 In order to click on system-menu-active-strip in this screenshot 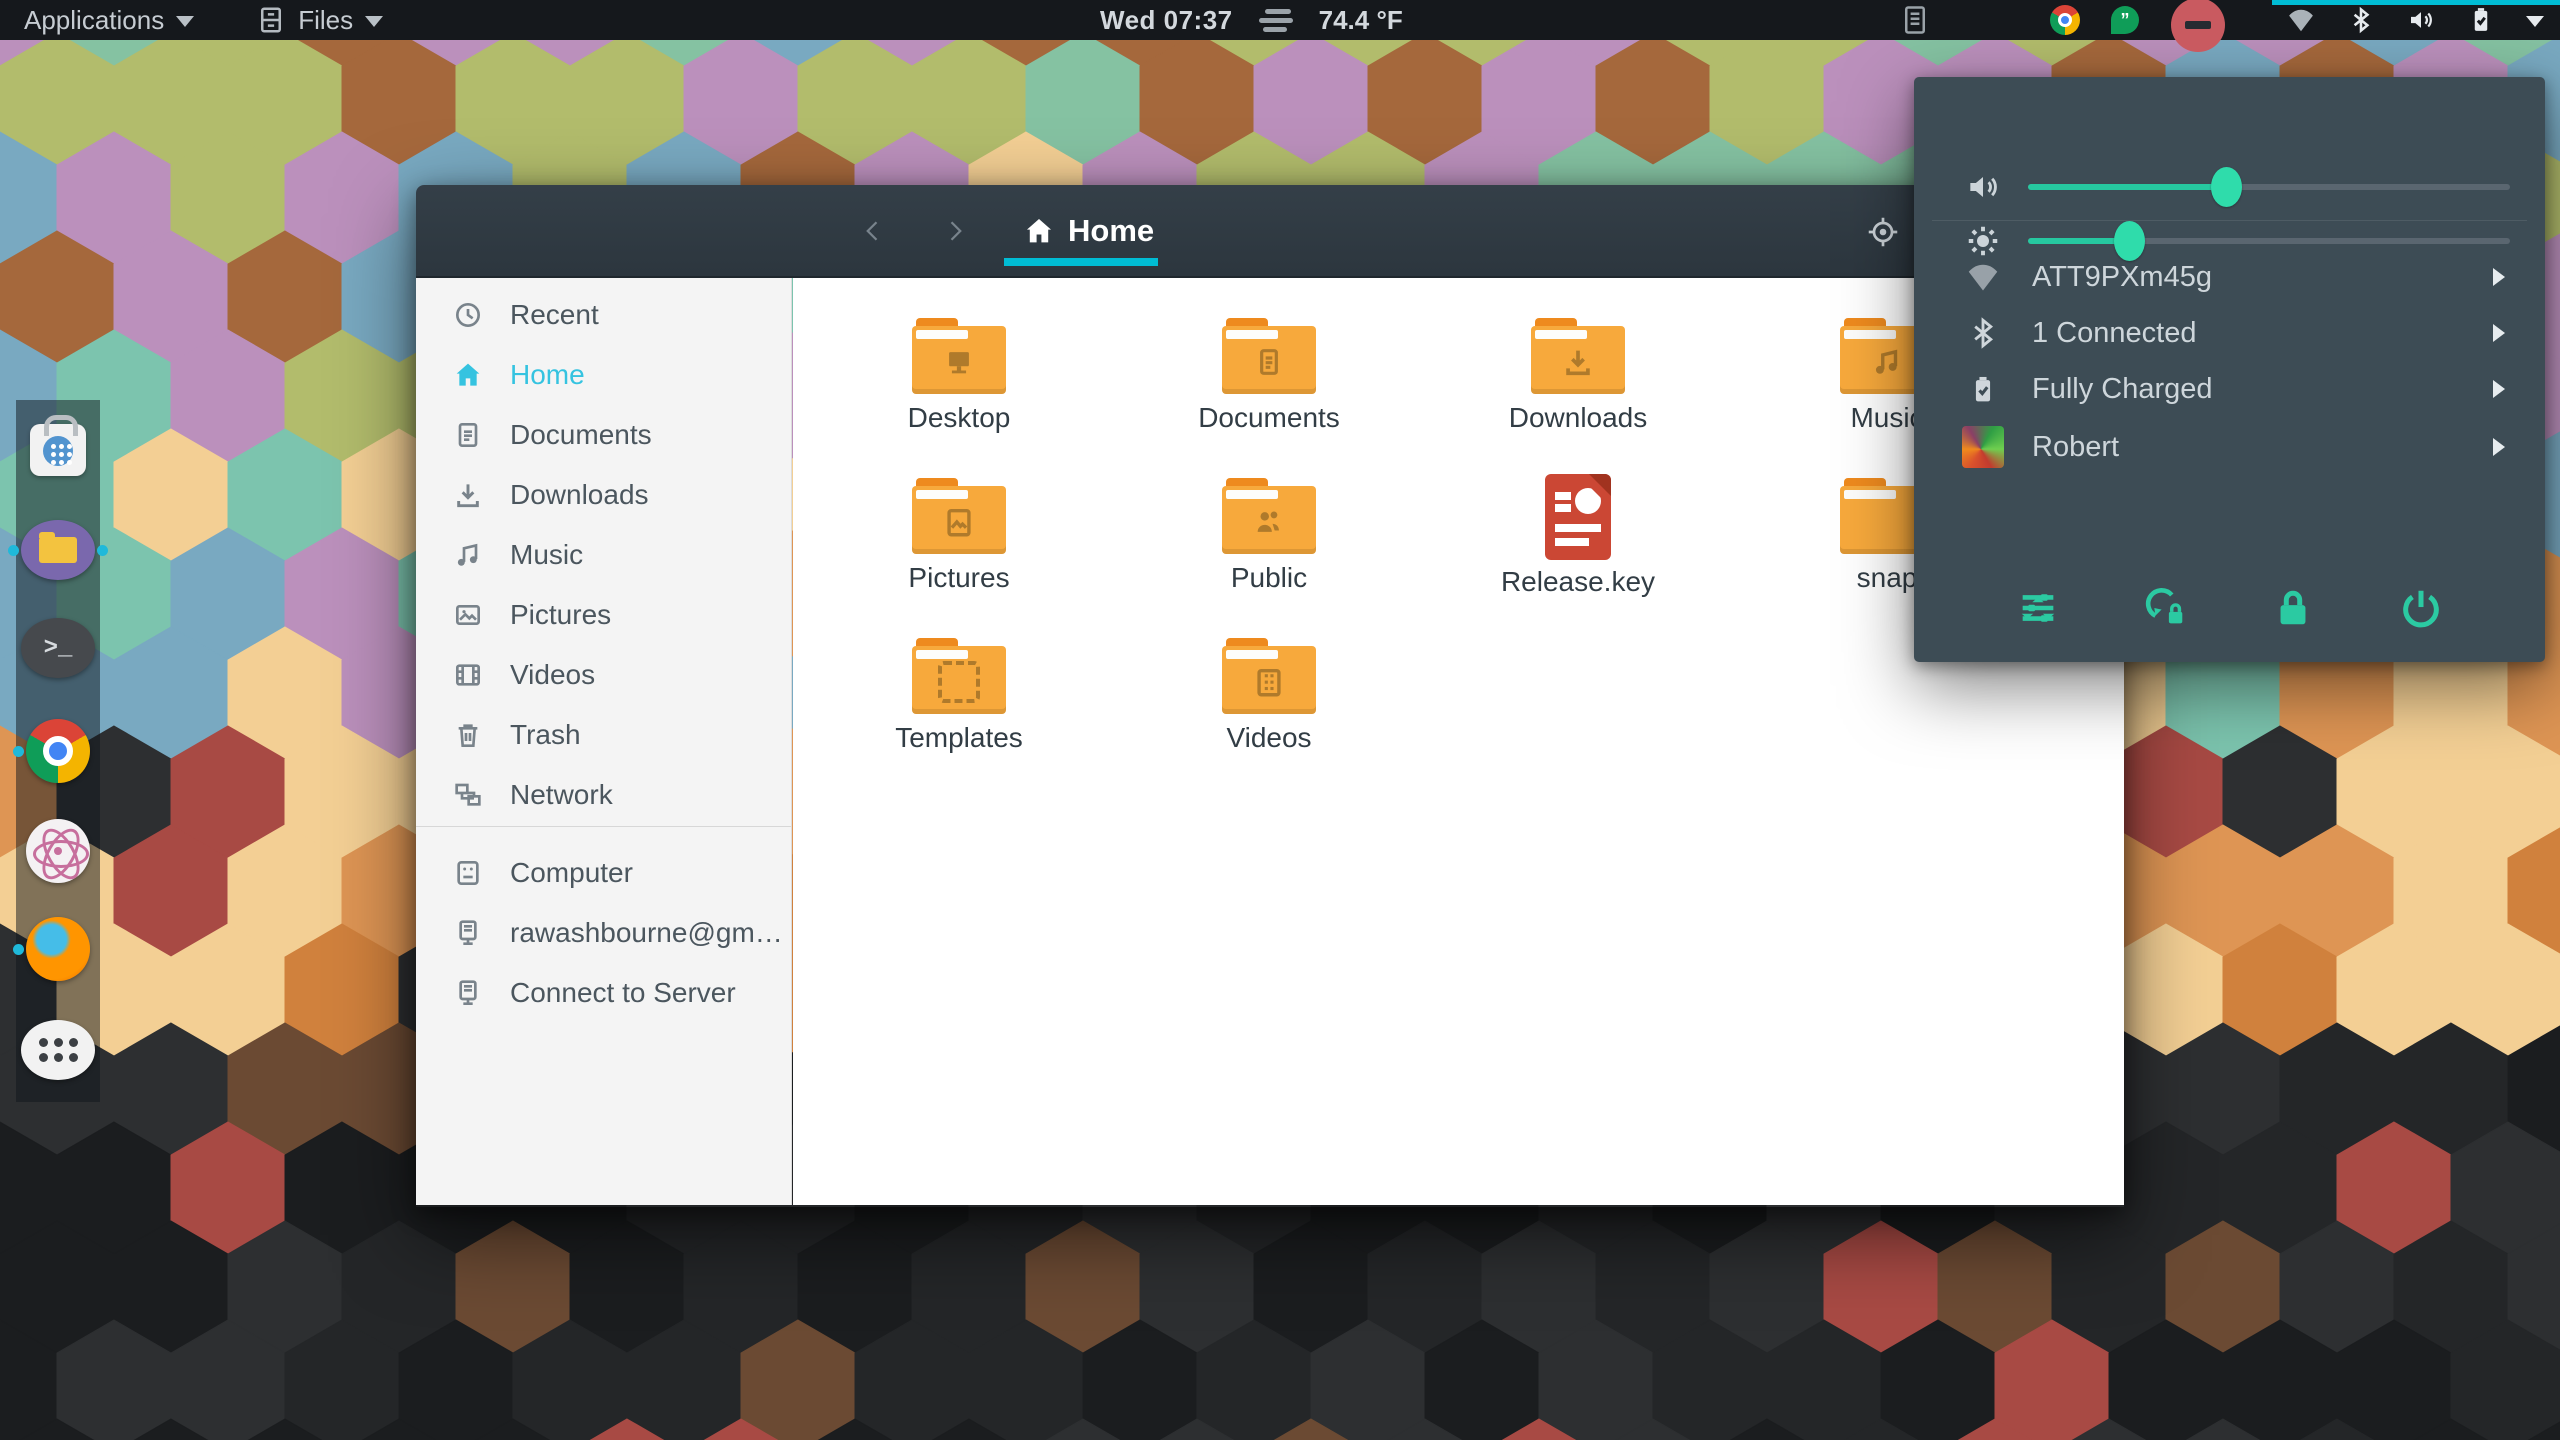, I will do `click(2416, 2)`.